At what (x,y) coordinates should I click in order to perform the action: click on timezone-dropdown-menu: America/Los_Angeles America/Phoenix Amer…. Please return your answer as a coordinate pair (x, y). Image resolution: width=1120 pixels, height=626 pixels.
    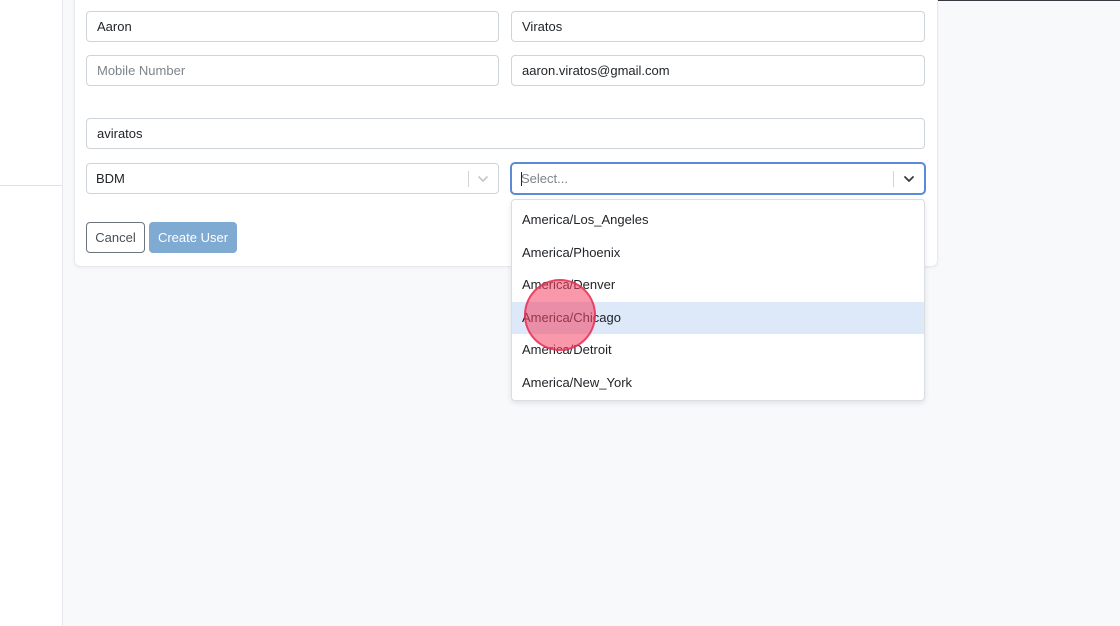
    Looking at the image, I should click on (718, 300).